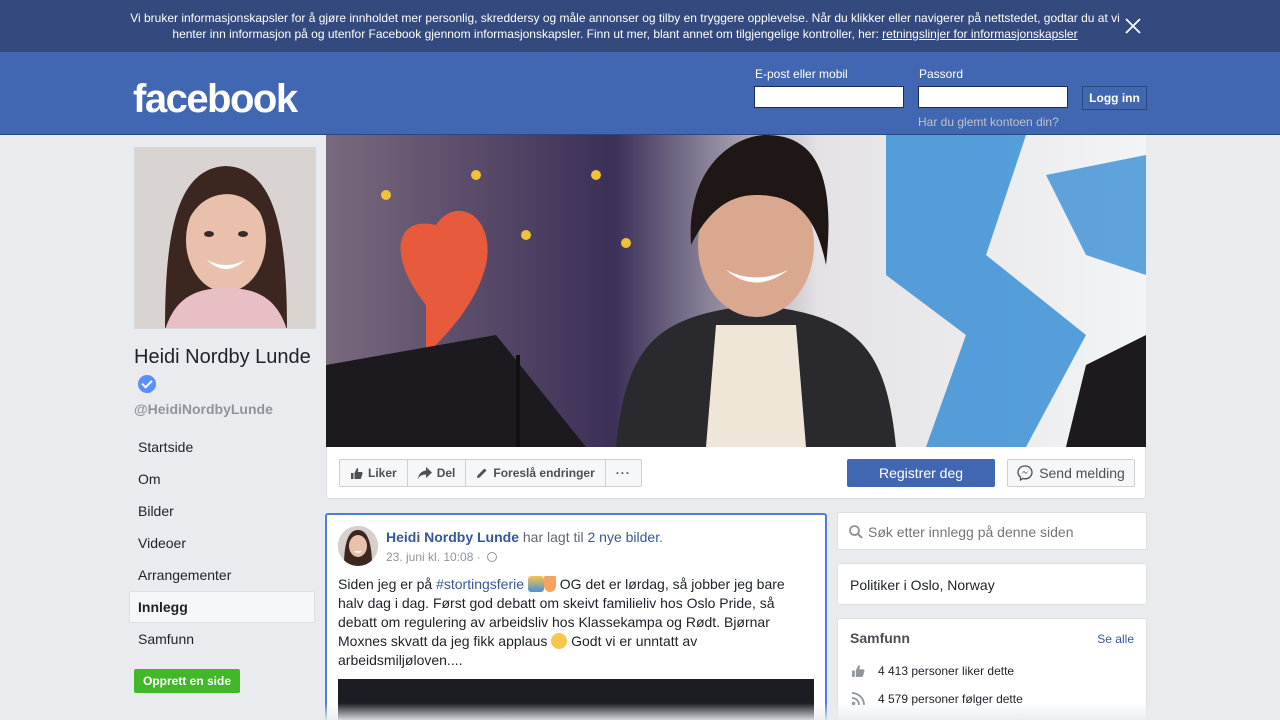 This screenshot has height=720, width=1280. What do you see at coordinates (435, 557) in the screenshot?
I see `timestamp-text: 23. juni kl. 10:08 ·` at bounding box center [435, 557].